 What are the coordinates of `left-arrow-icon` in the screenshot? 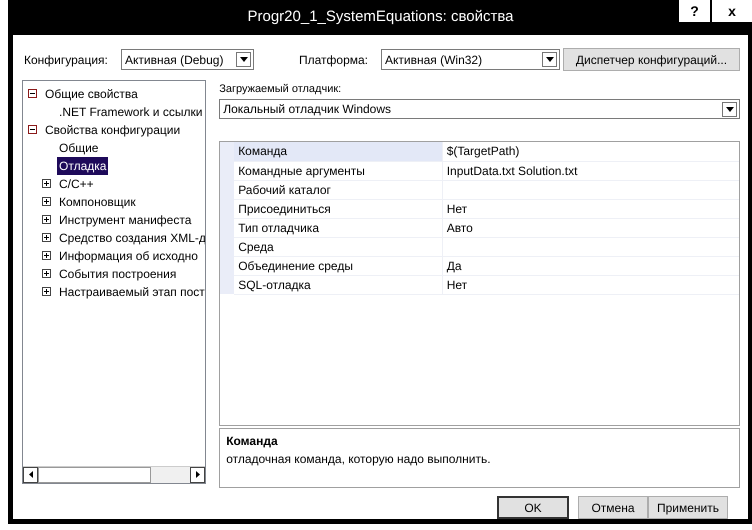 It's located at (30, 474).